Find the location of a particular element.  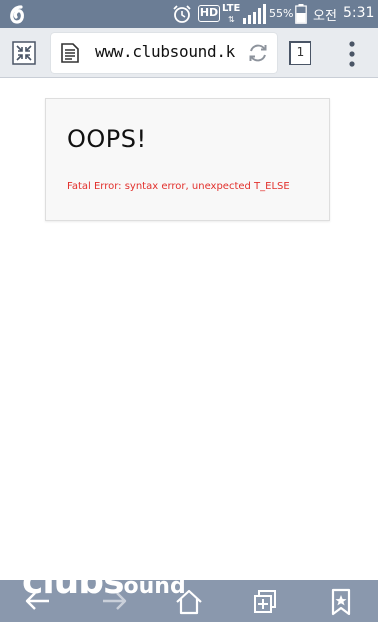

fullscreen-exit-icon is located at coordinates (24, 53).